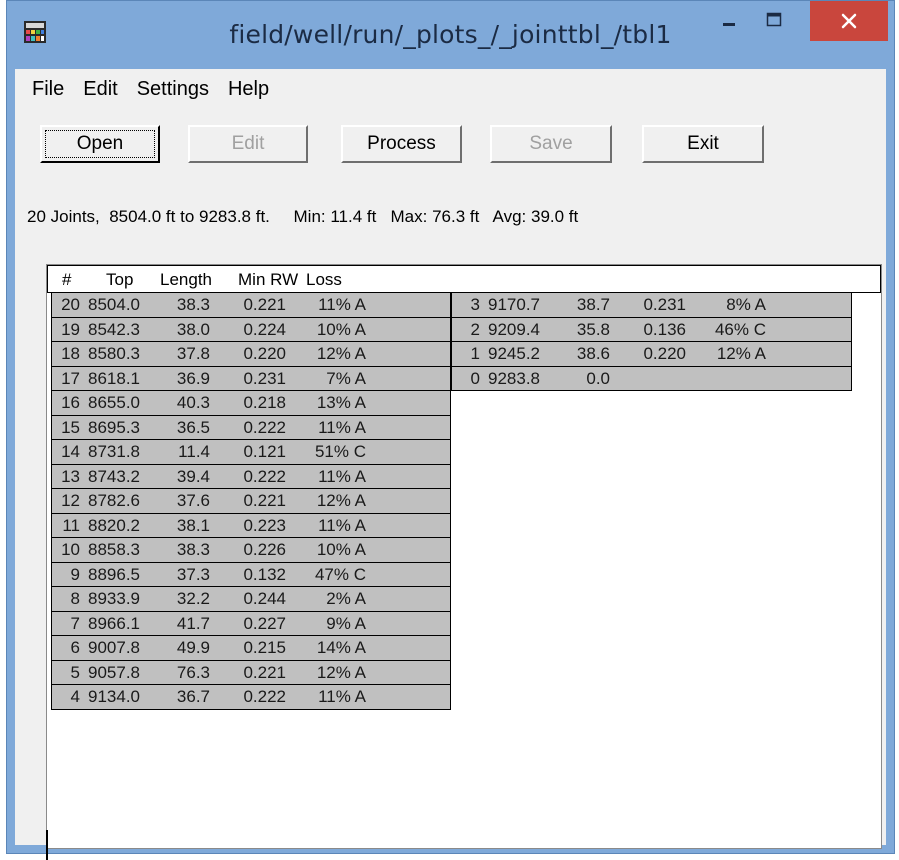 Image resolution: width=899 pixels, height=860 pixels. I want to click on table-row: 16 8655.0 40.3 0.218 13% A, so click(251, 403).